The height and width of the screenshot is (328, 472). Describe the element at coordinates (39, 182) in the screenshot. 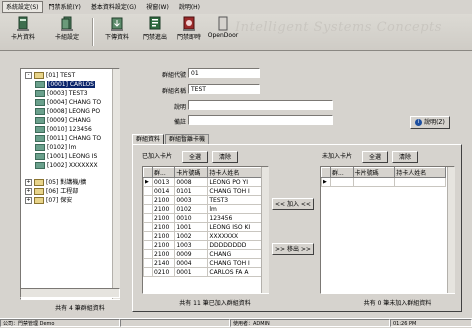

I see `folder-icon` at that location.